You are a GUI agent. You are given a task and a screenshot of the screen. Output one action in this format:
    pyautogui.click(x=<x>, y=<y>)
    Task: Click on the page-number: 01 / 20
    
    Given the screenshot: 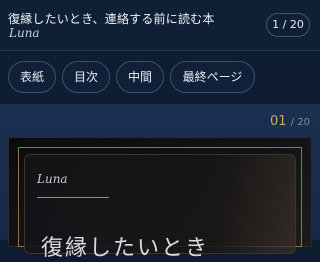 What is the action you would take?
    pyautogui.click(x=290, y=121)
    